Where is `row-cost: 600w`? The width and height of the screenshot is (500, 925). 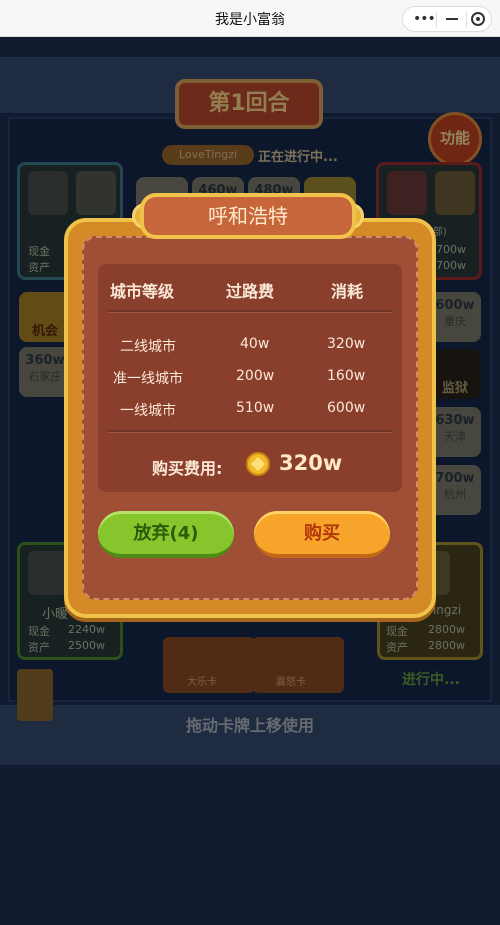 row-cost: 600w is located at coordinates (346, 408).